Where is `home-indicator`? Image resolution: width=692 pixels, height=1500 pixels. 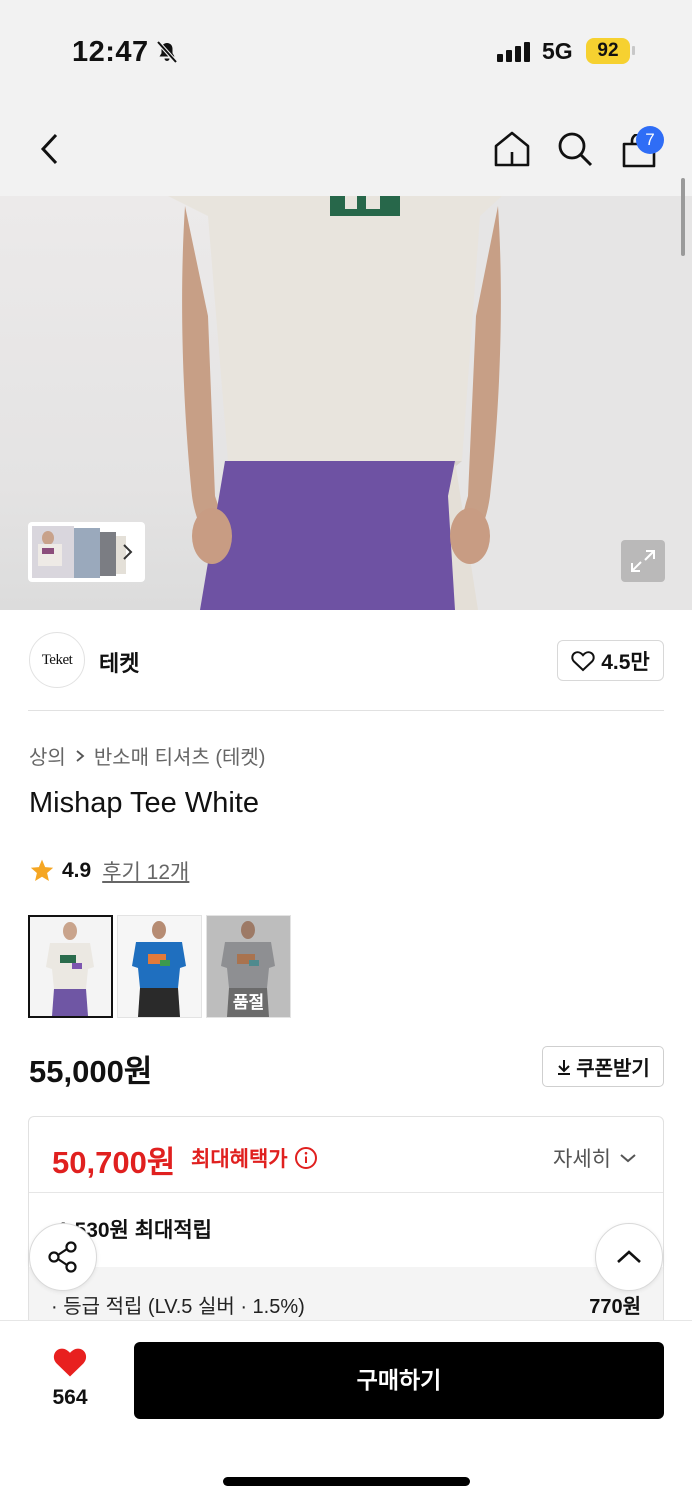 home-indicator is located at coordinates (346, 1481).